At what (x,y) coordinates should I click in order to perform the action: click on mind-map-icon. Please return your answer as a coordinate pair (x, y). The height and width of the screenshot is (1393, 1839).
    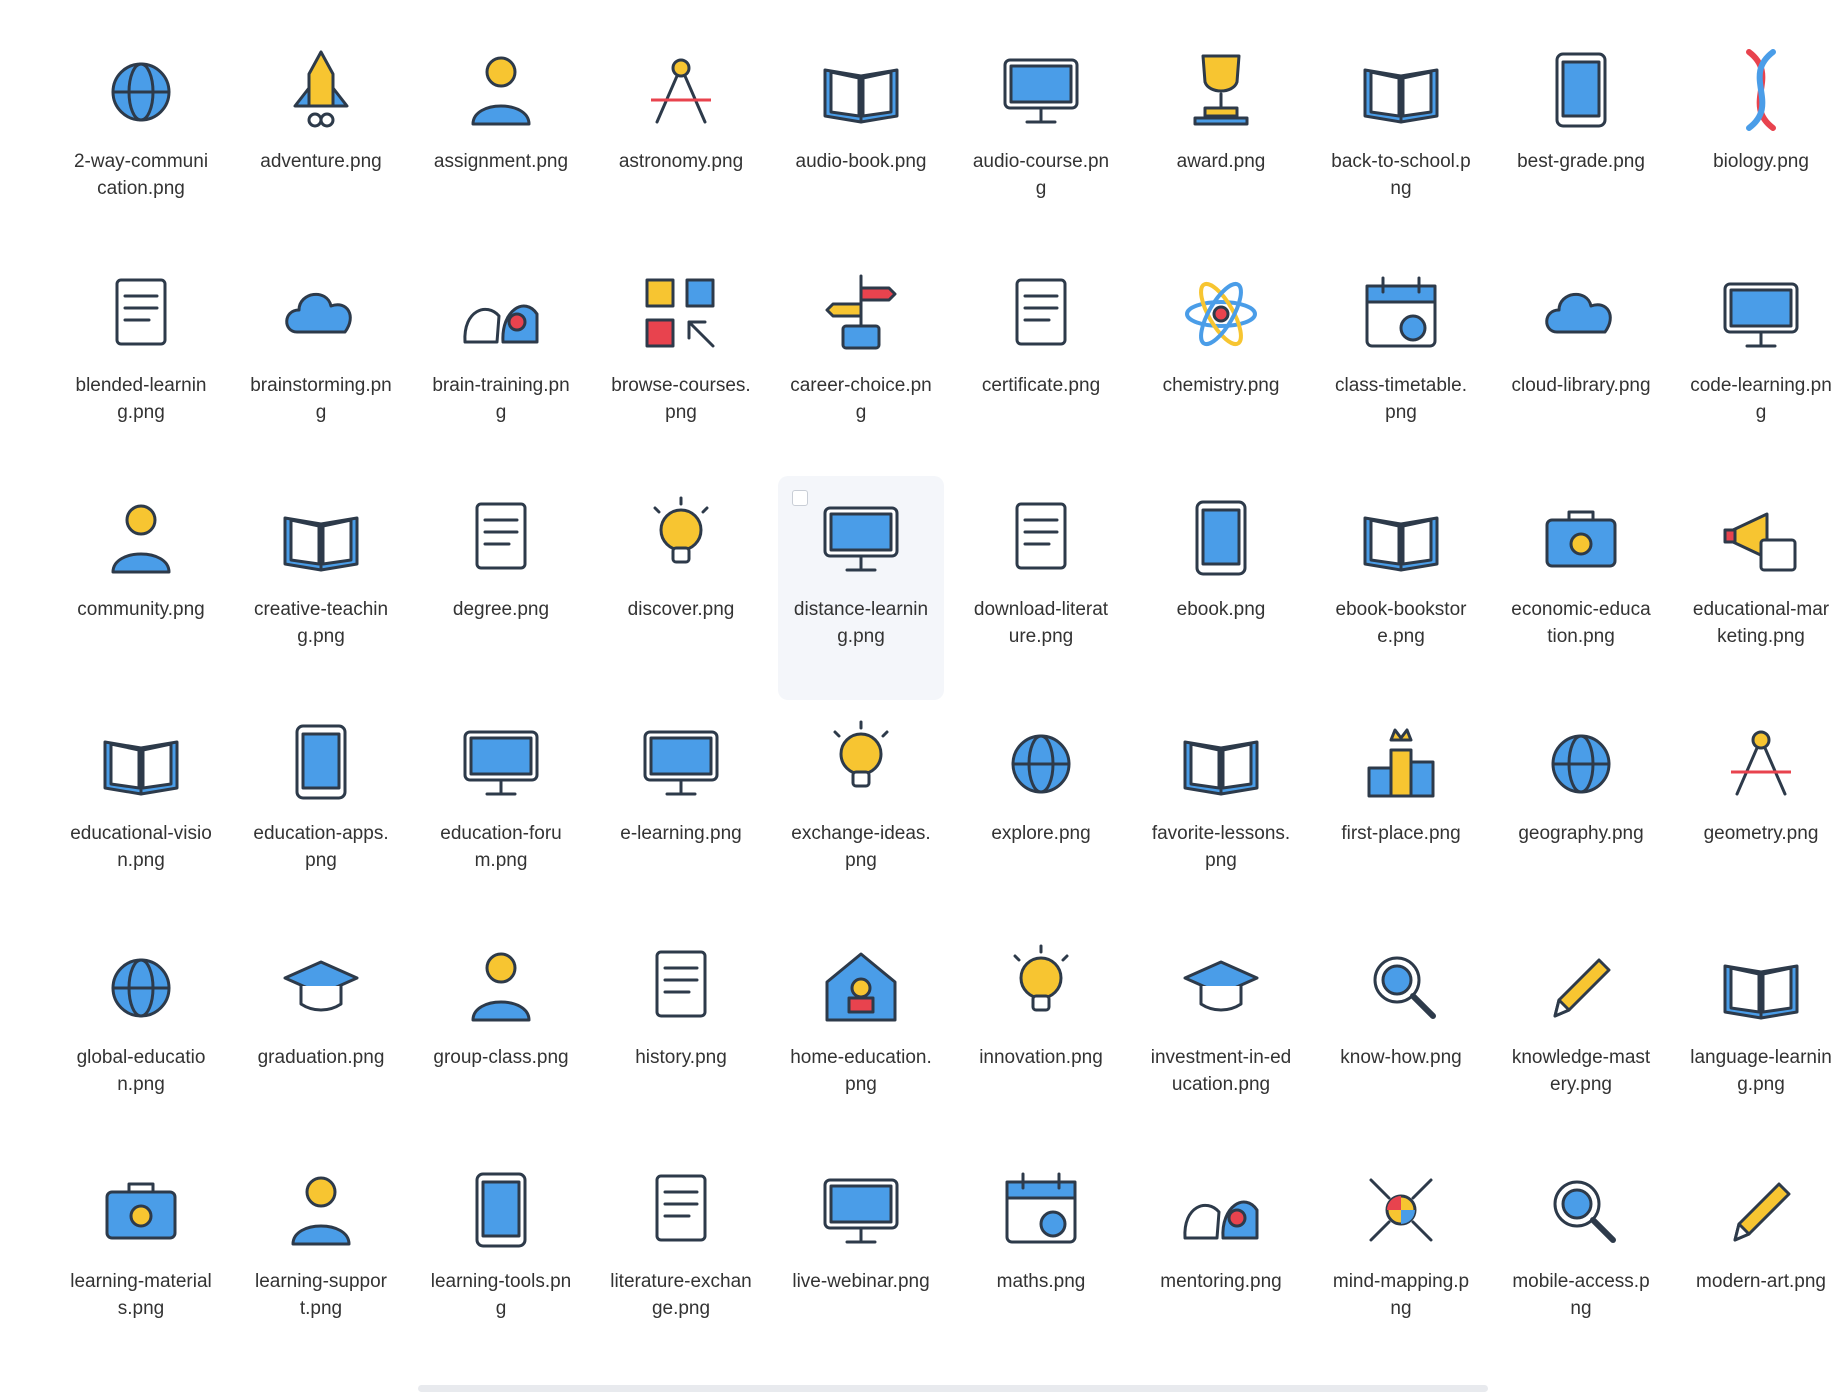
    Looking at the image, I should click on (1401, 1210).